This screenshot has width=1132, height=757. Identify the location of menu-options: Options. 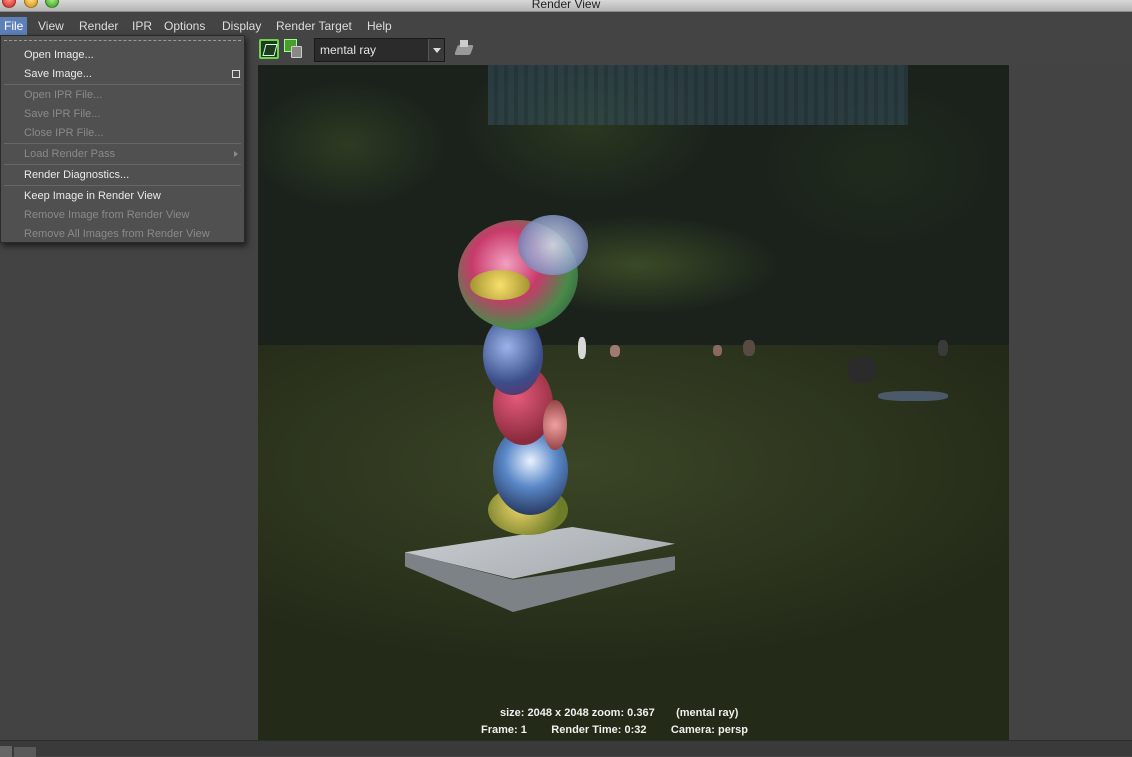
(184, 26).